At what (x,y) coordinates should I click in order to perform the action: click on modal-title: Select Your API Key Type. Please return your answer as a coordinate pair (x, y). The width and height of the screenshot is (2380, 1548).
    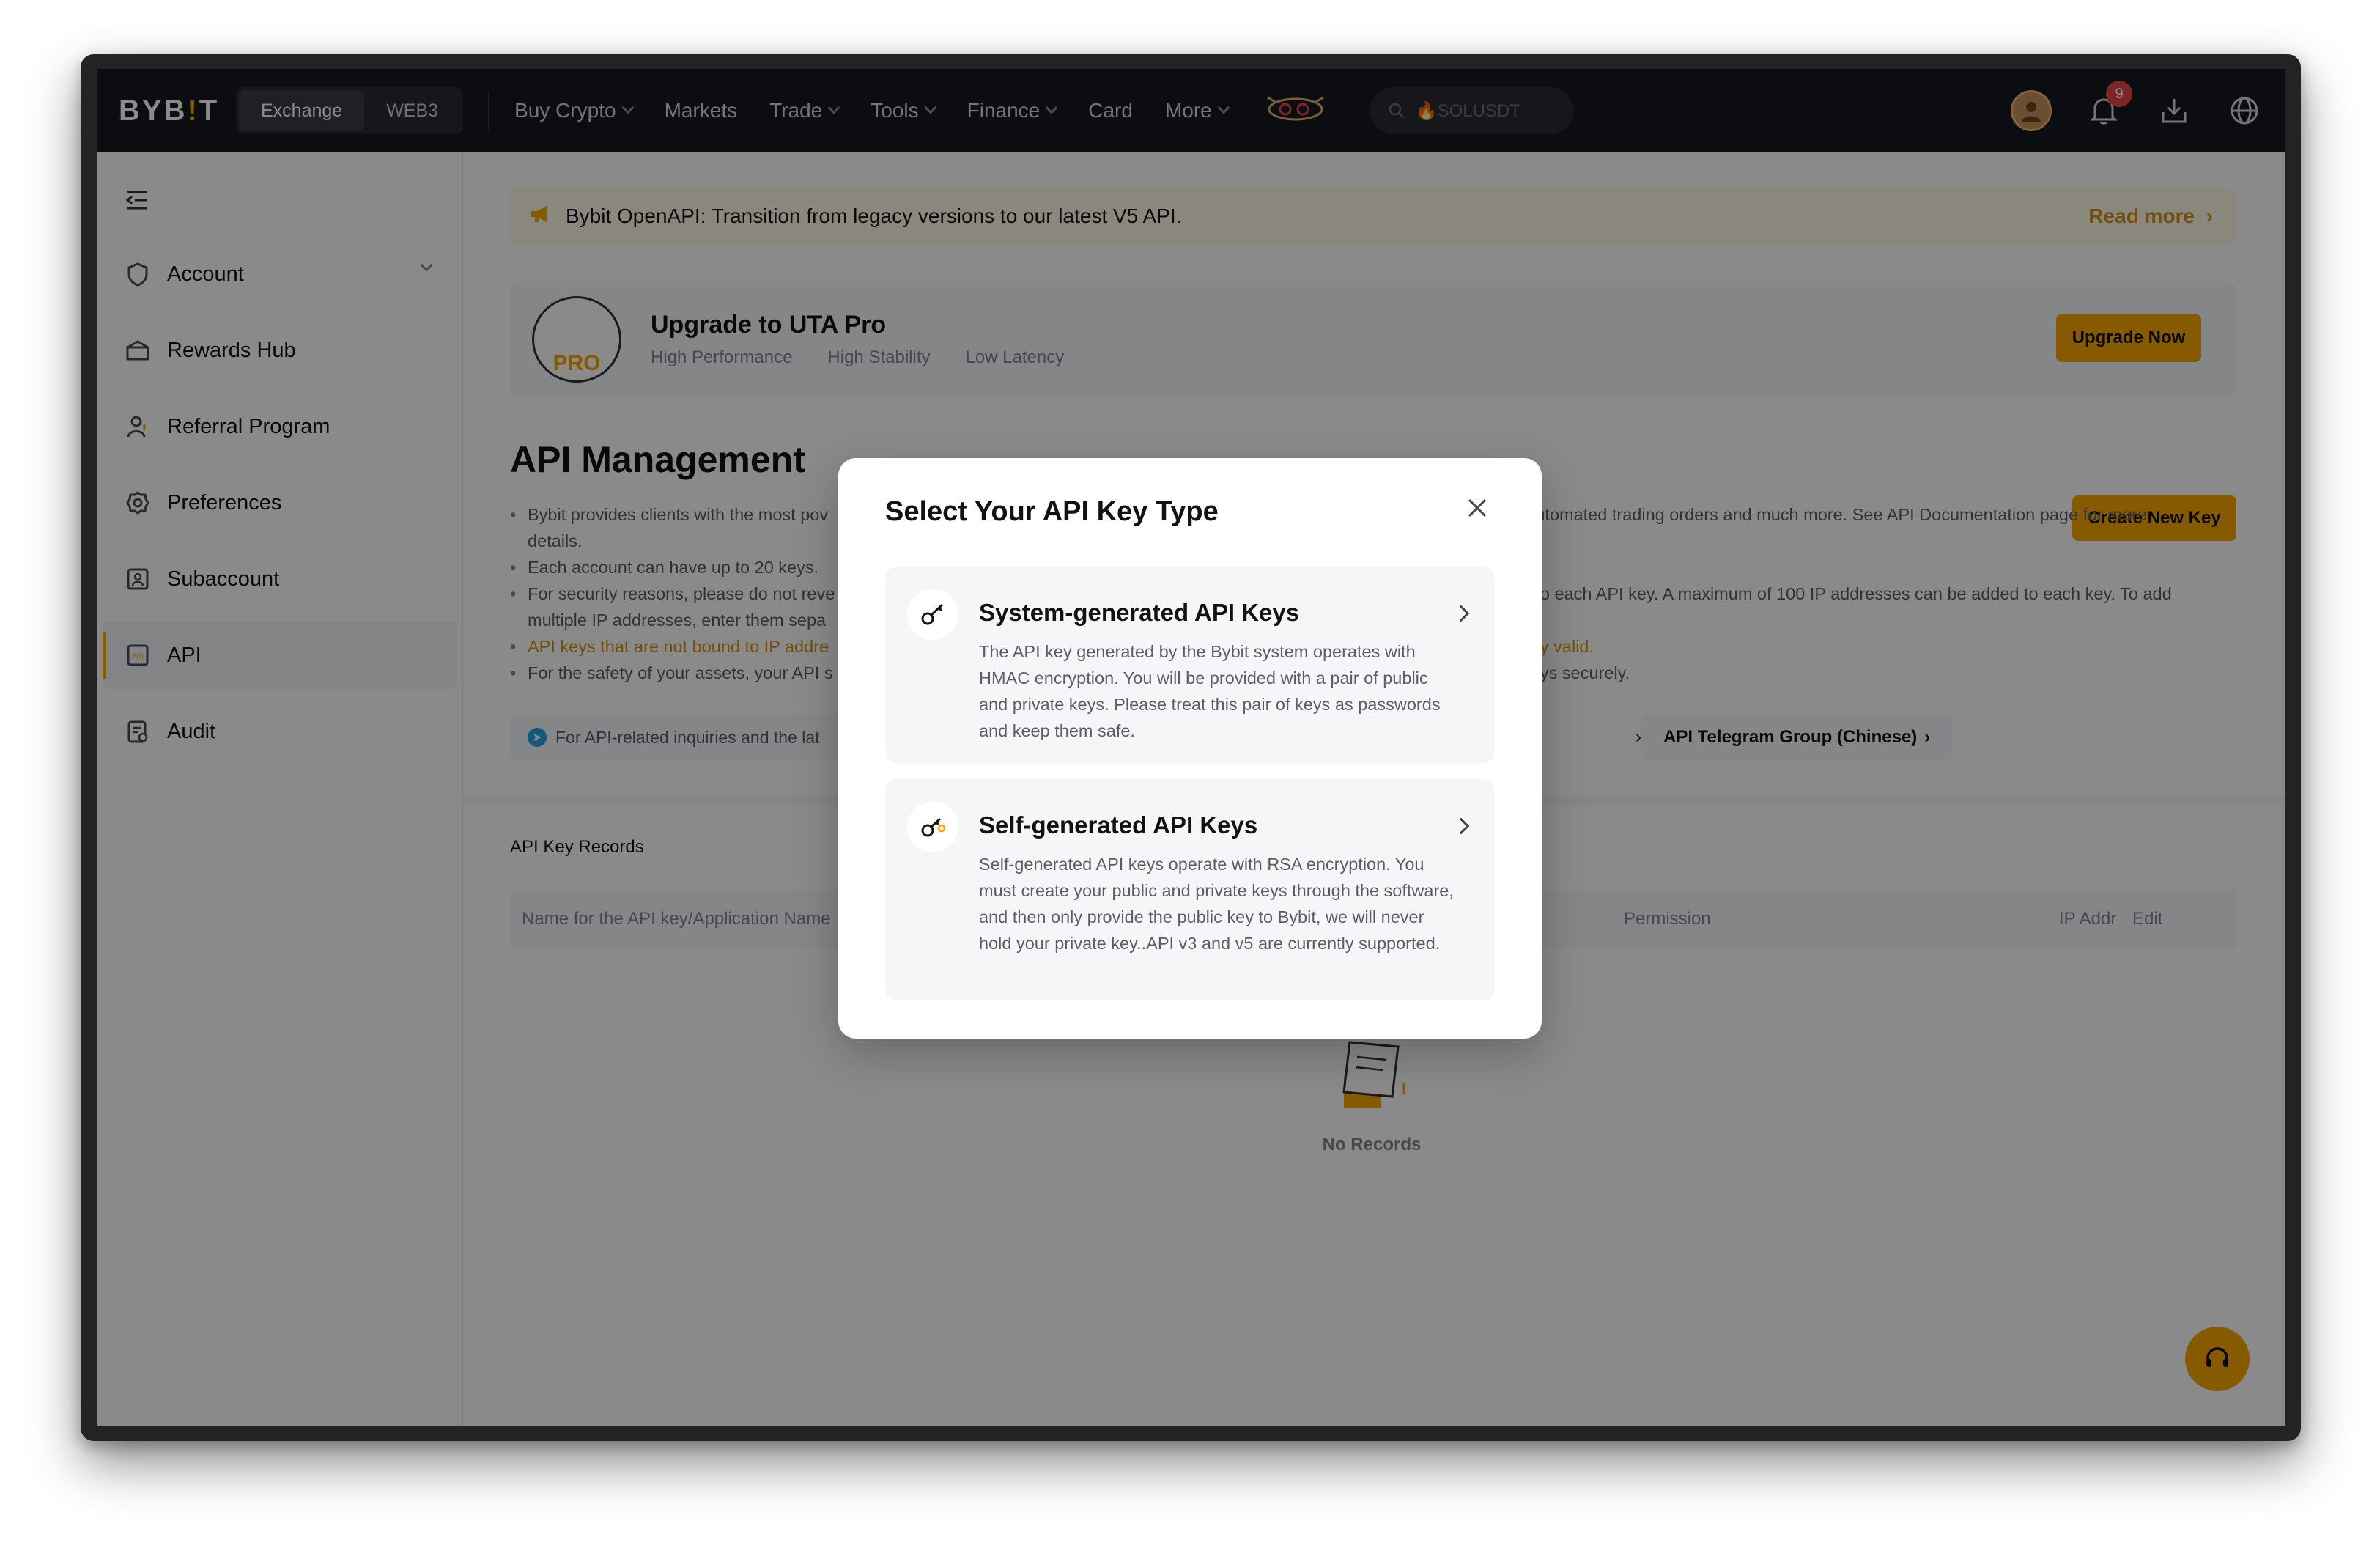
    Looking at the image, I should click on (1052, 511).